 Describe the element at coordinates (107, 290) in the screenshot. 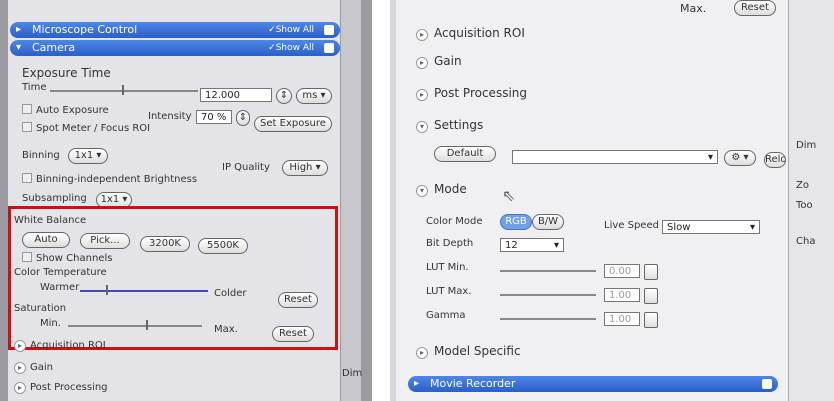

I see `color-temperature-handle` at that location.